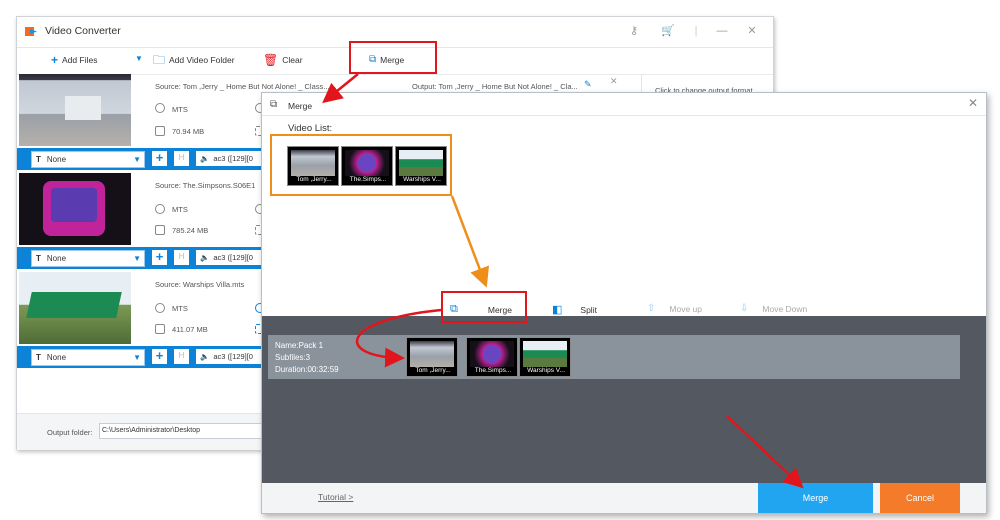  What do you see at coordinates (399, 338) in the screenshot?
I see `arrow-to-pack` at bounding box center [399, 338].